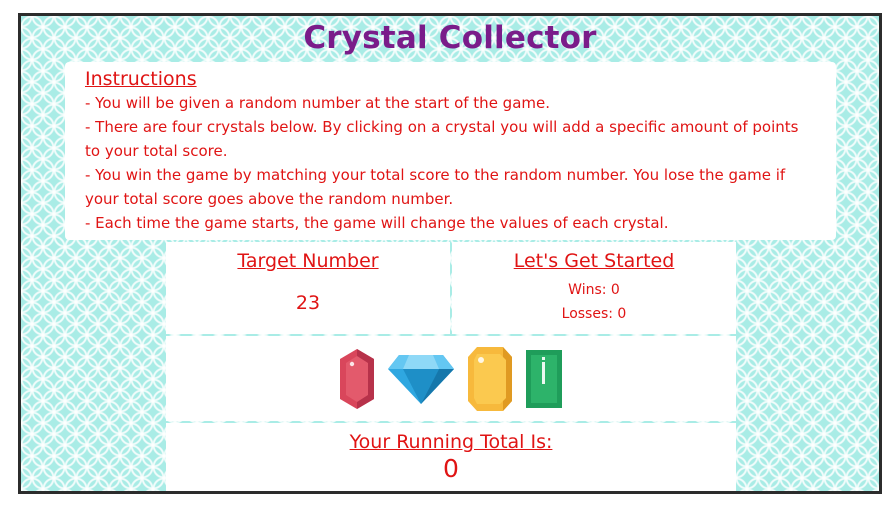 The width and height of the screenshot is (894, 523). I want to click on crystals-panel, so click(451, 378).